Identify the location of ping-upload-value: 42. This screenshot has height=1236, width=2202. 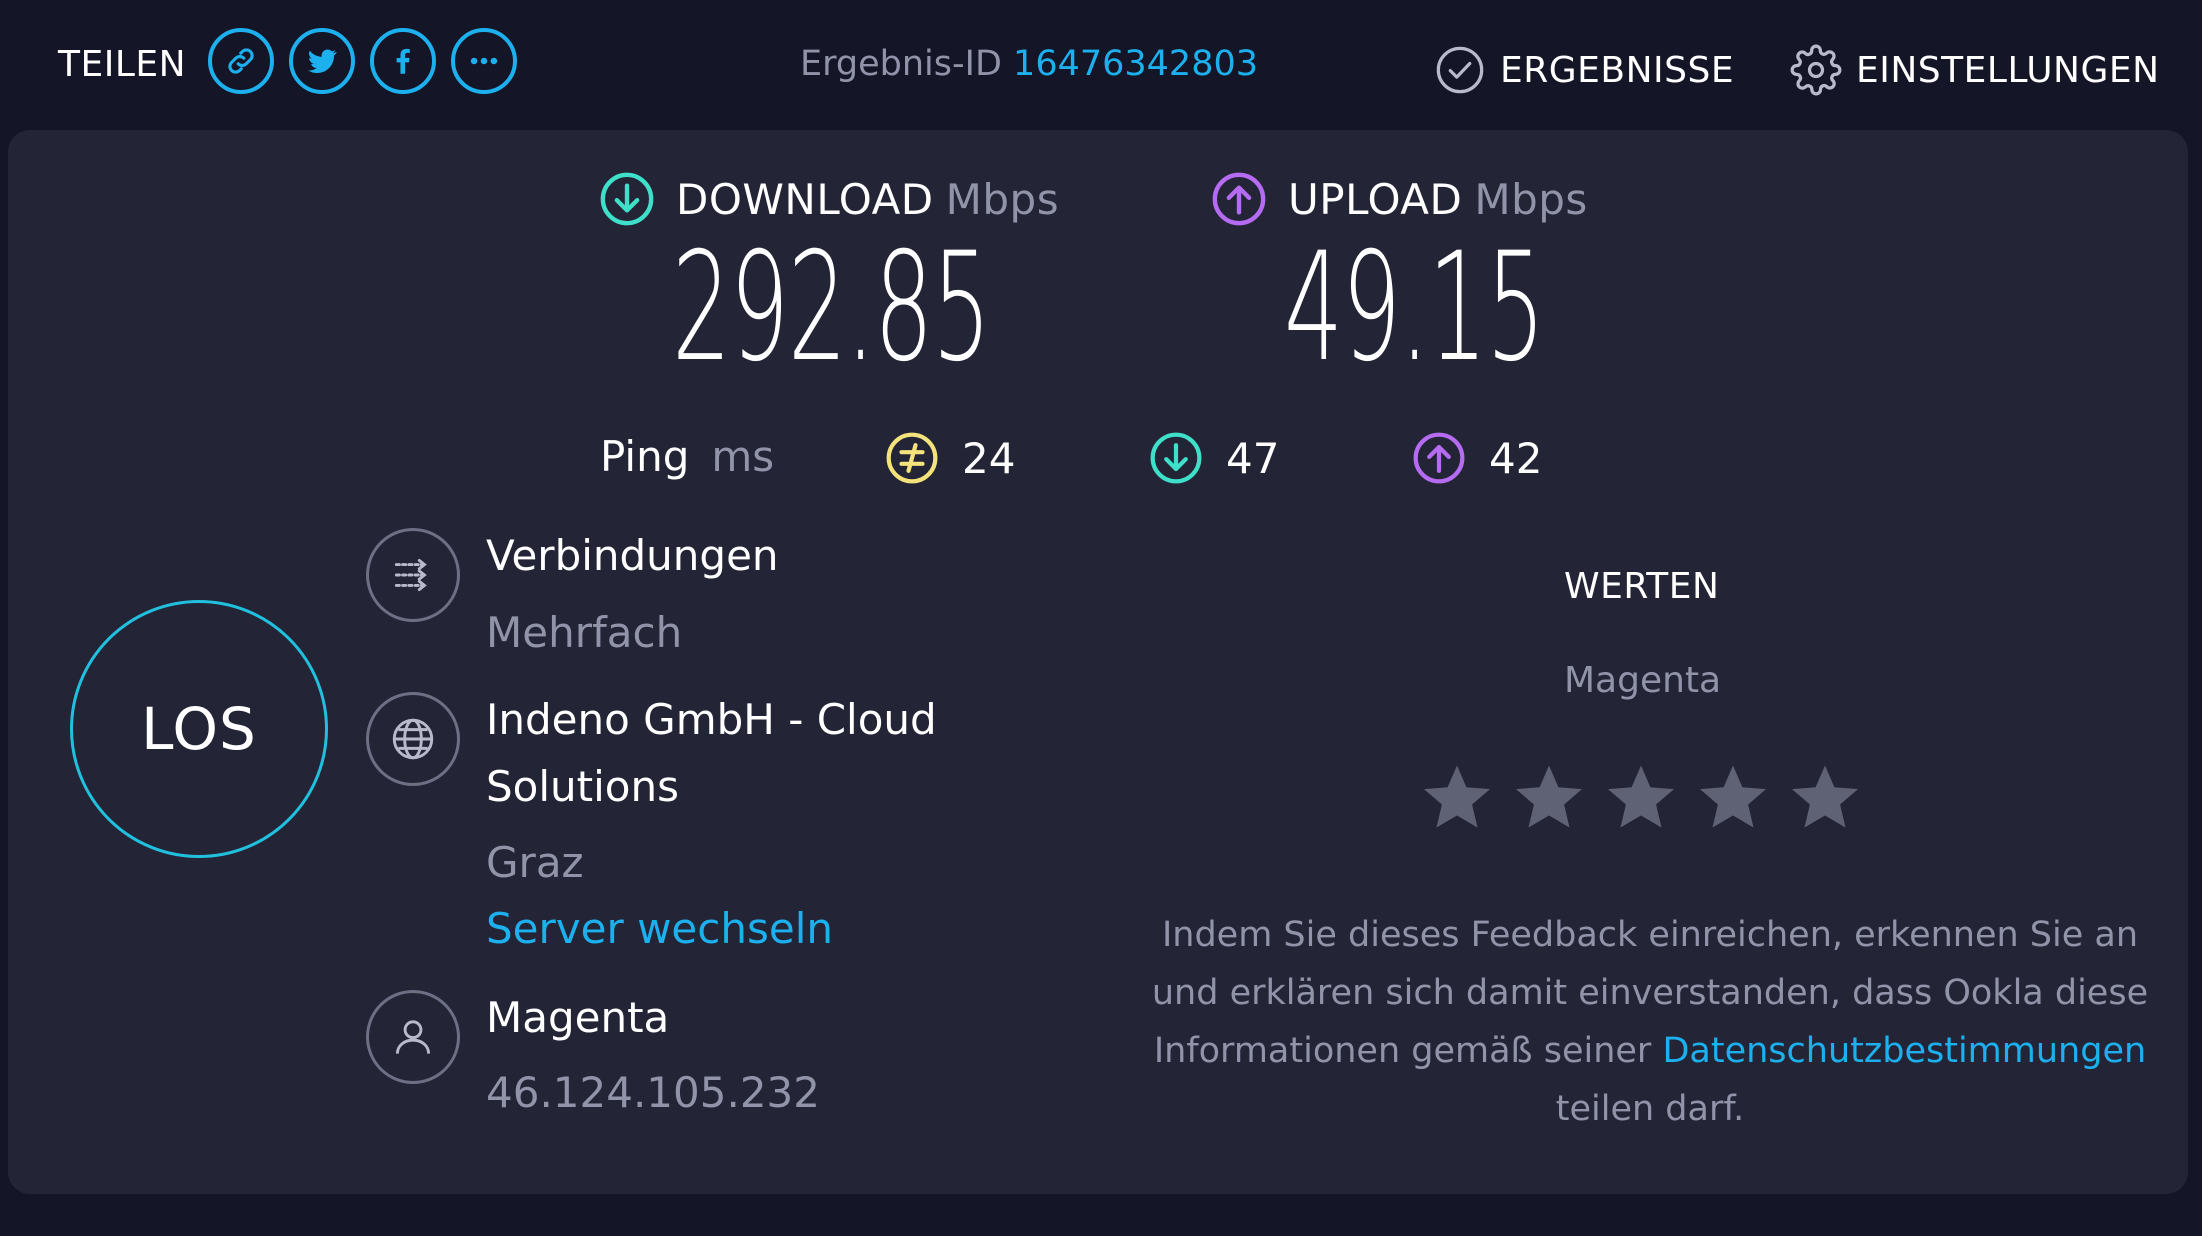
(1516, 458).